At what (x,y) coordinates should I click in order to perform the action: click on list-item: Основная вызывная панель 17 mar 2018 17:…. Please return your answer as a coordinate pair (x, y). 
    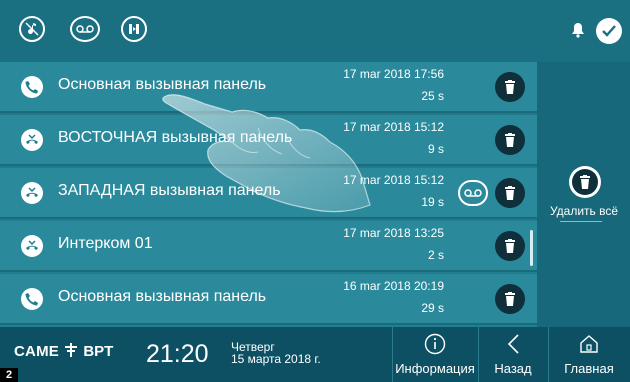
    Looking at the image, I should click on (268, 87).